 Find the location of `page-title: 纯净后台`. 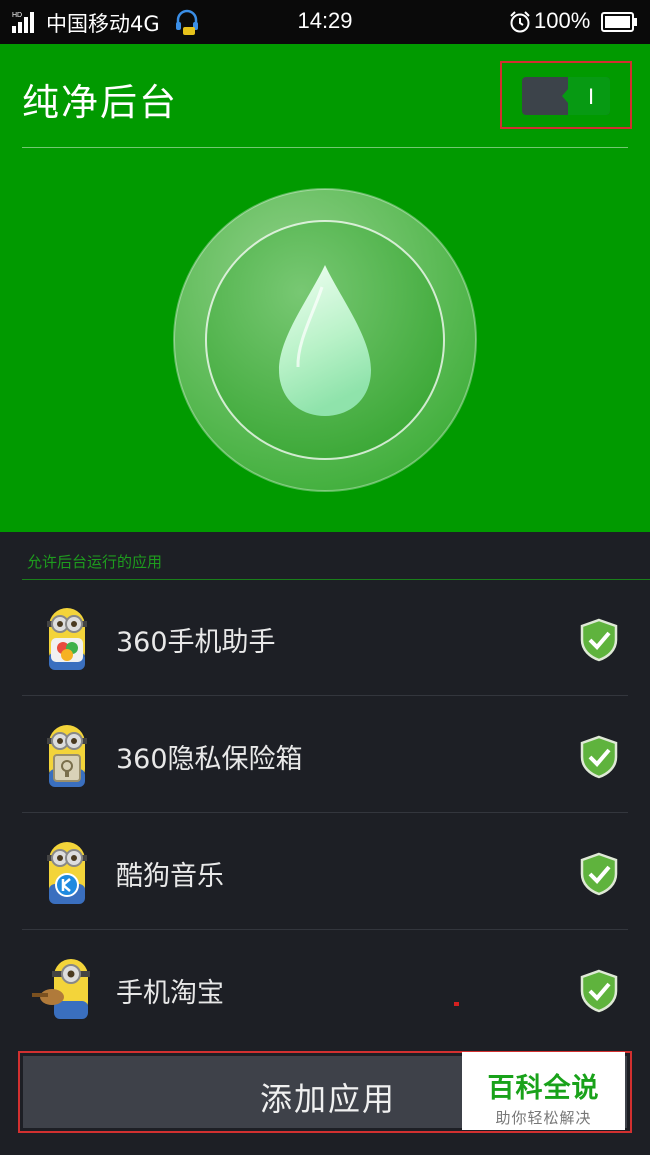

page-title: 纯净后台 is located at coordinates (100, 102).